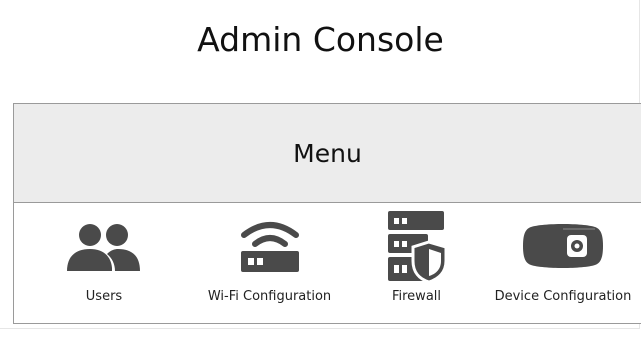 The image size is (641, 340). What do you see at coordinates (563, 246) in the screenshot?
I see `device-icon` at bounding box center [563, 246].